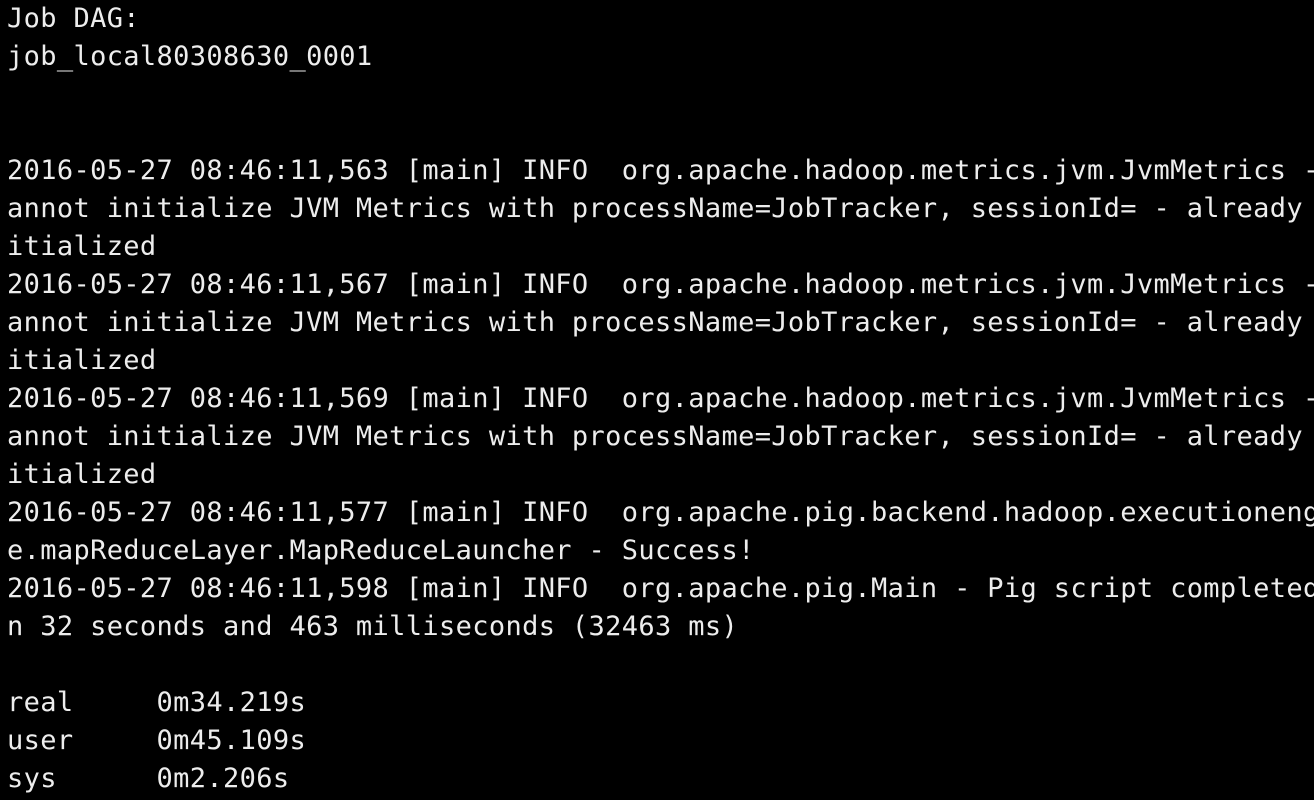 This screenshot has height=800, width=1314. Describe the element at coordinates (190, 56) in the screenshot. I see `output-line-job-id: job_local80308630_0001` at that location.